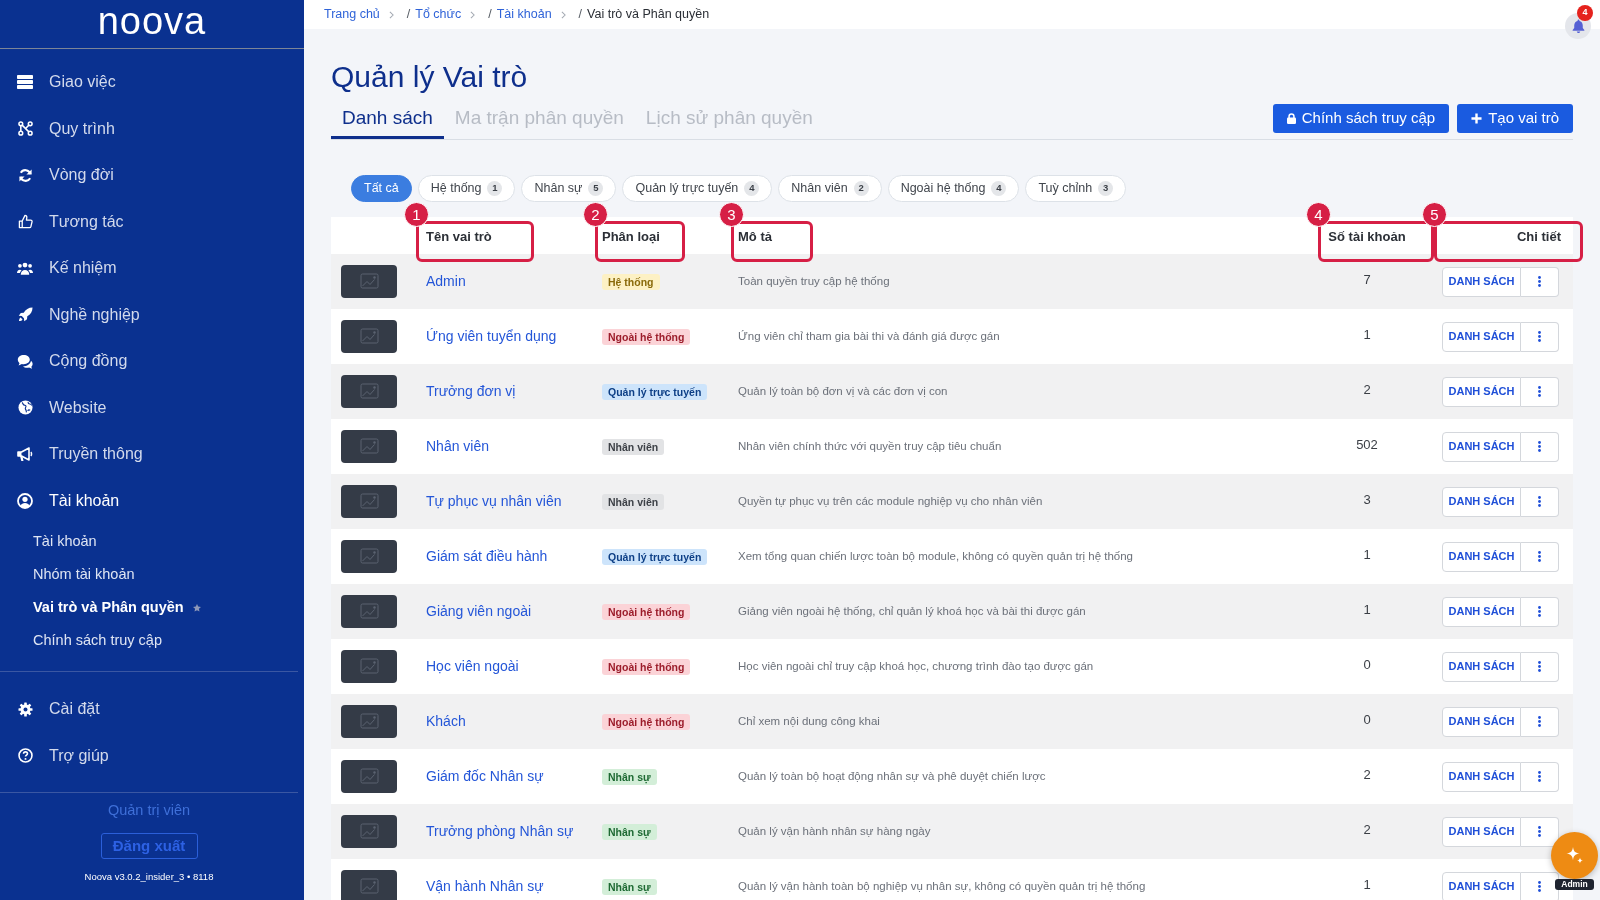 This screenshot has height=900, width=1600. What do you see at coordinates (834, 831) in the screenshot?
I see `role-description: Quản lý vận hành nhân sự hàng ngày` at bounding box center [834, 831].